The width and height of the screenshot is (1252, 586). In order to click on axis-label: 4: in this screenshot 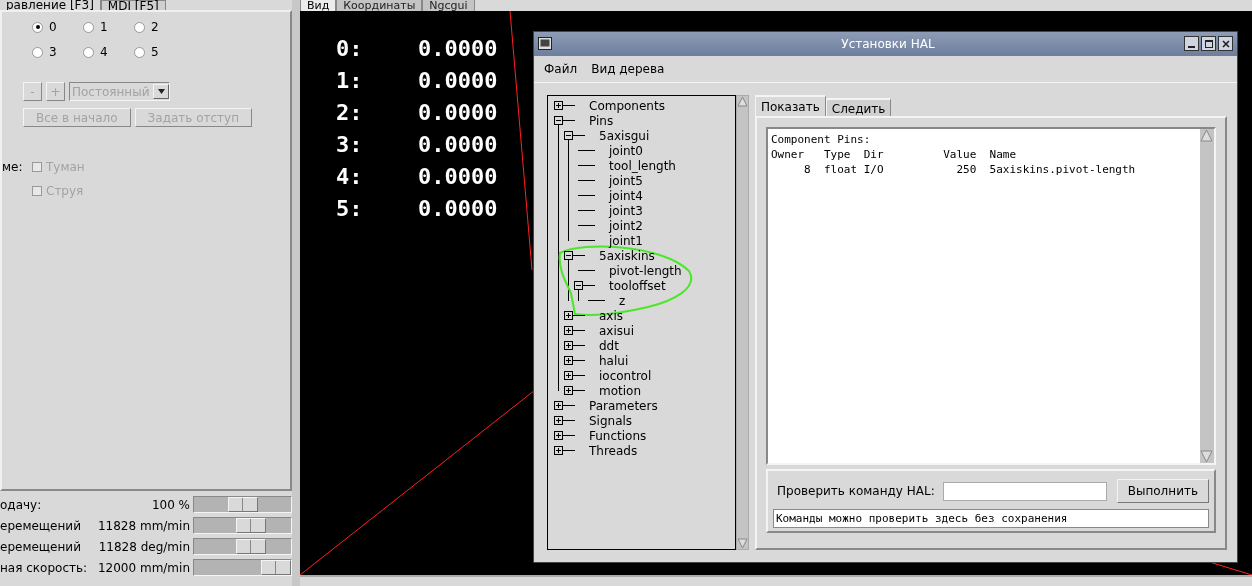, I will do `click(350, 177)`.